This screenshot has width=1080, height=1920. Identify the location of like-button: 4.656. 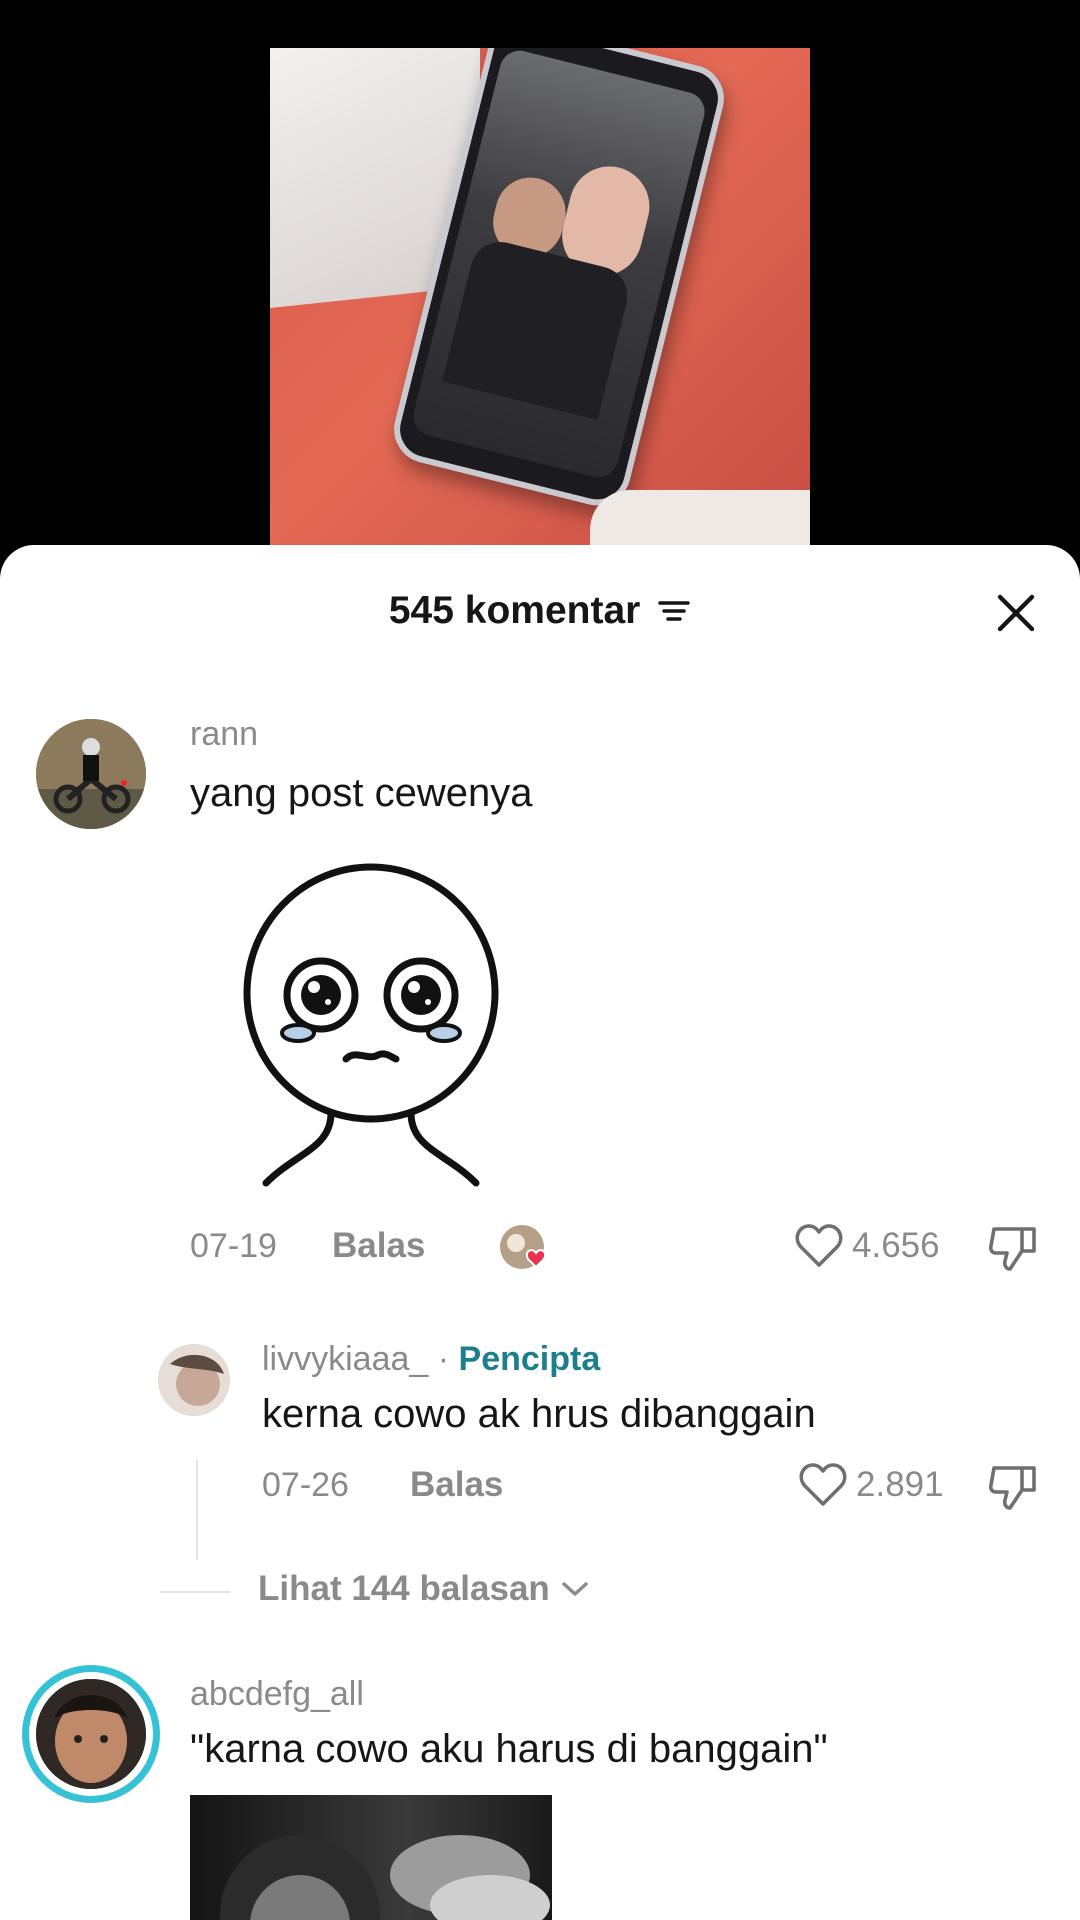
(867, 1246).